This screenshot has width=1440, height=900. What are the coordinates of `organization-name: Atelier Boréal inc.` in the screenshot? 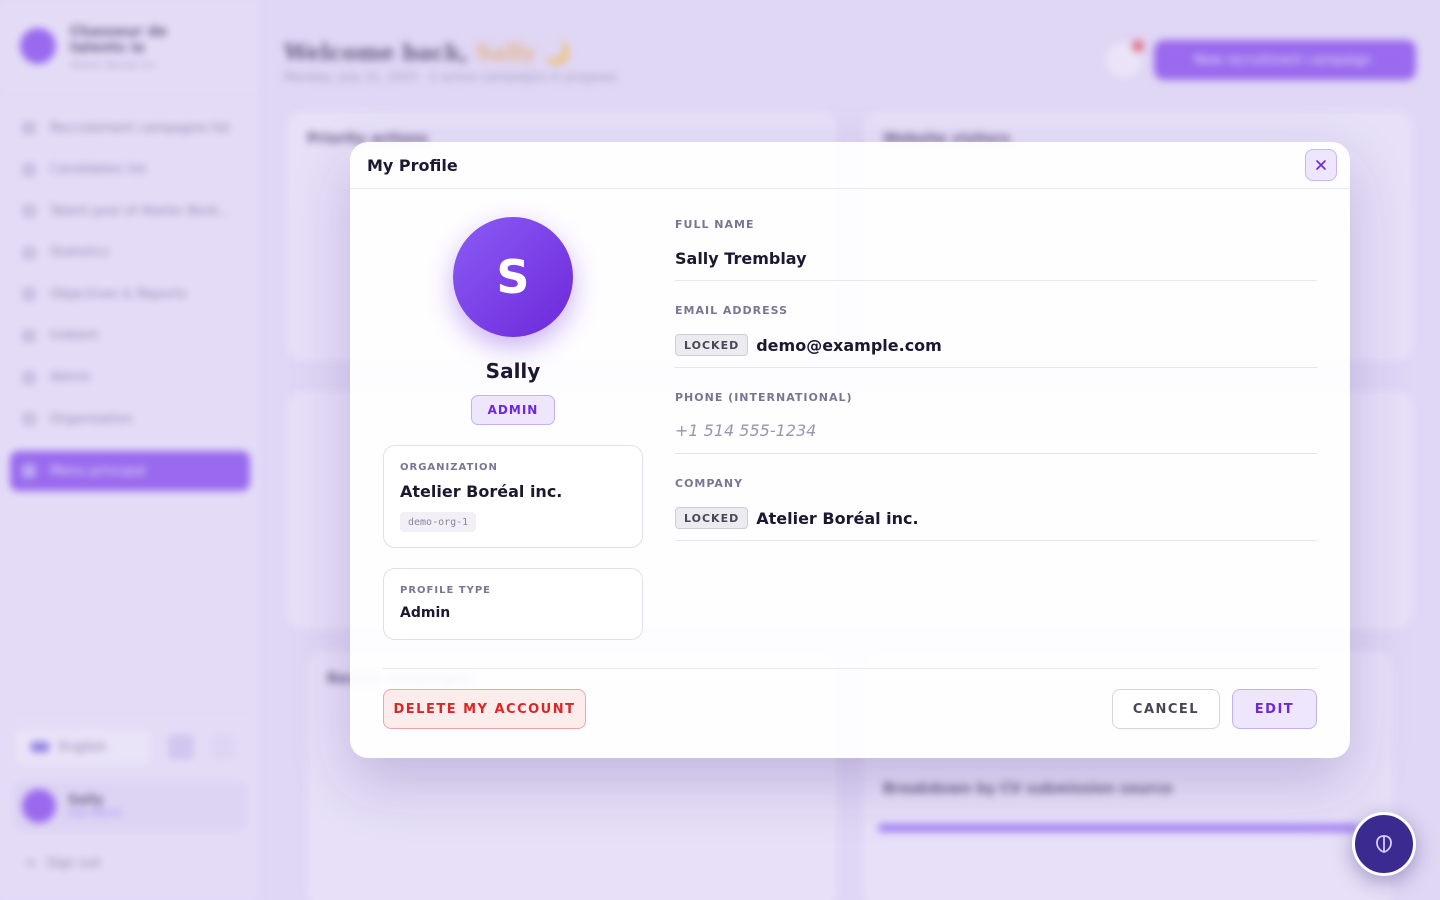 It's located at (481, 491).